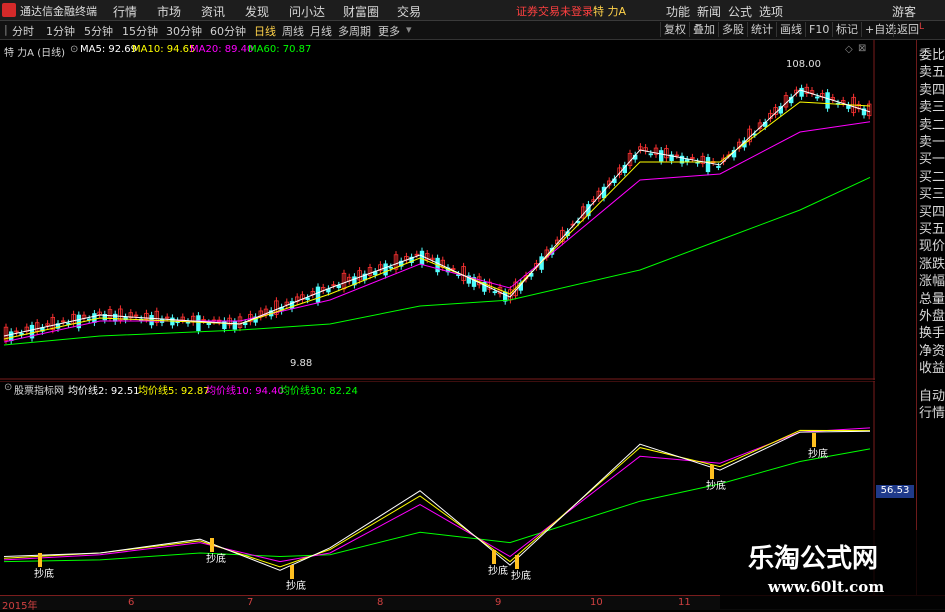 This screenshot has height=612, width=945. I want to click on tab-monthly: 月线, so click(321, 31).